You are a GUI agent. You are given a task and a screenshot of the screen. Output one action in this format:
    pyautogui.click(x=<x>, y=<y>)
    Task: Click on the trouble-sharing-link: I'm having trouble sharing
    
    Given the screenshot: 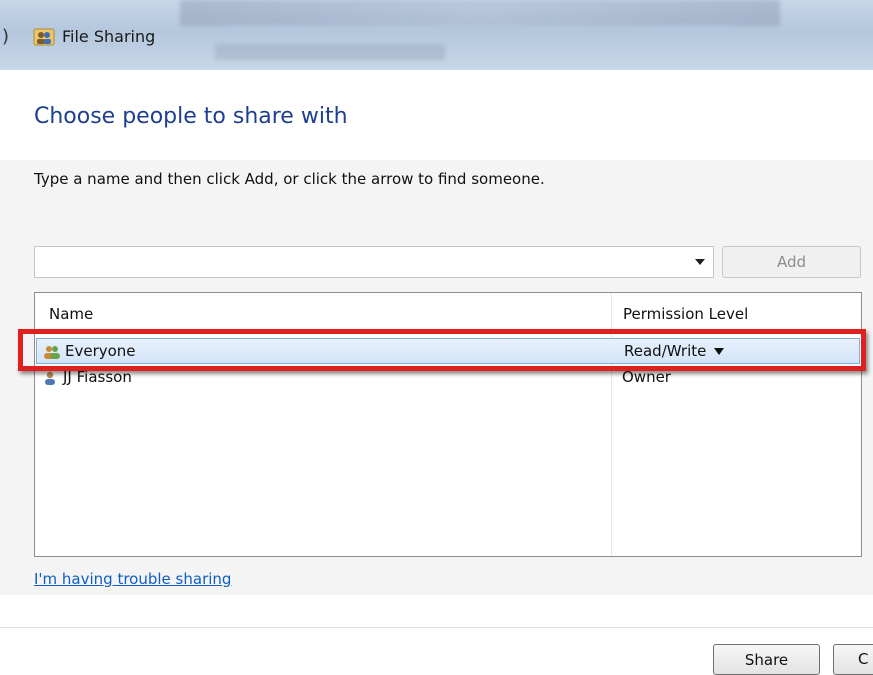 What is the action you would take?
    pyautogui.click(x=132, y=579)
    